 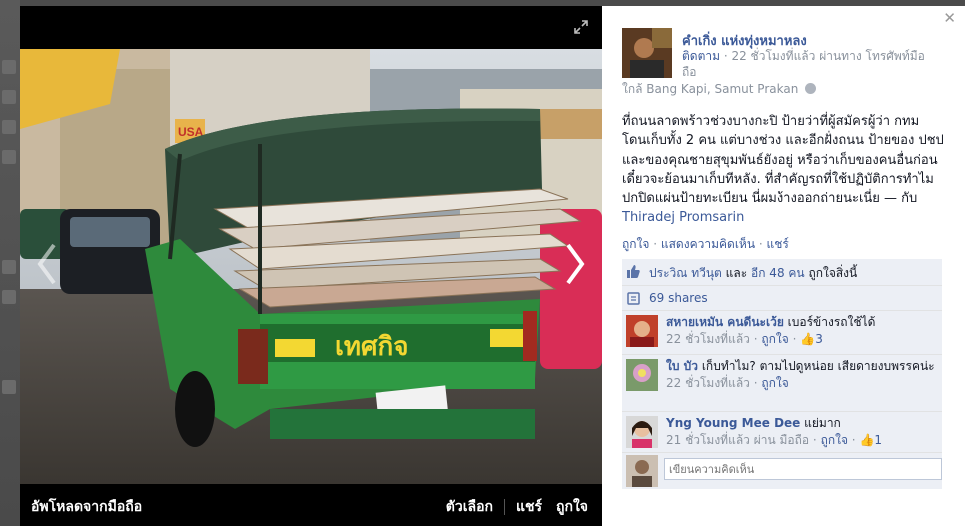 I want to click on liker-name-link: ประวิณ ทวีนุต, so click(x=685, y=273).